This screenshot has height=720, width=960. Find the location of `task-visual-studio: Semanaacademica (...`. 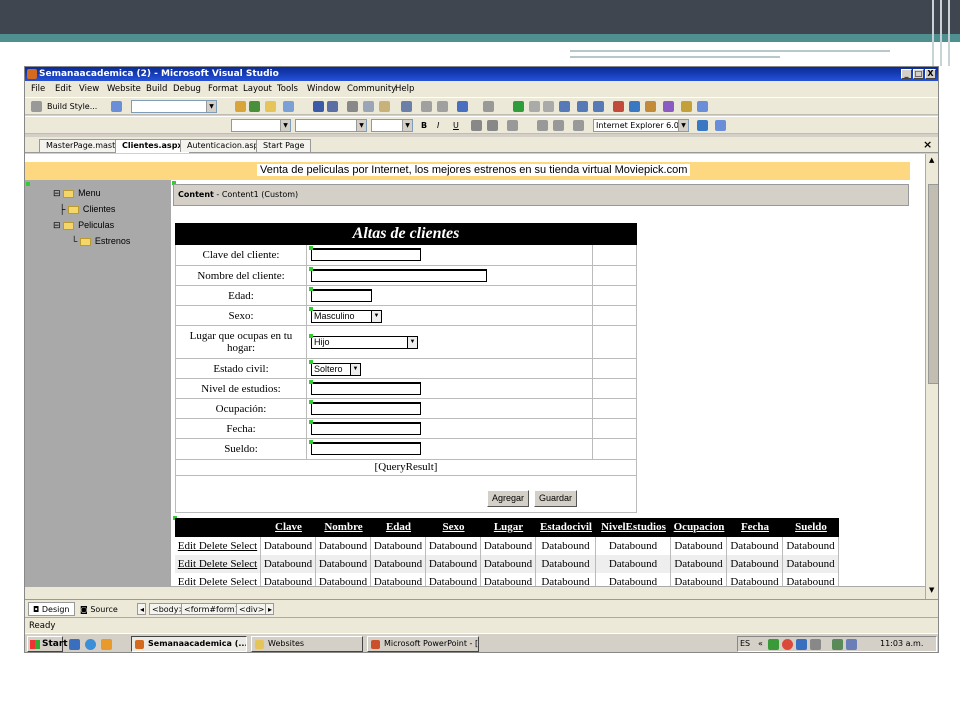

task-visual-studio: Semanaacademica (... is located at coordinates (189, 644).